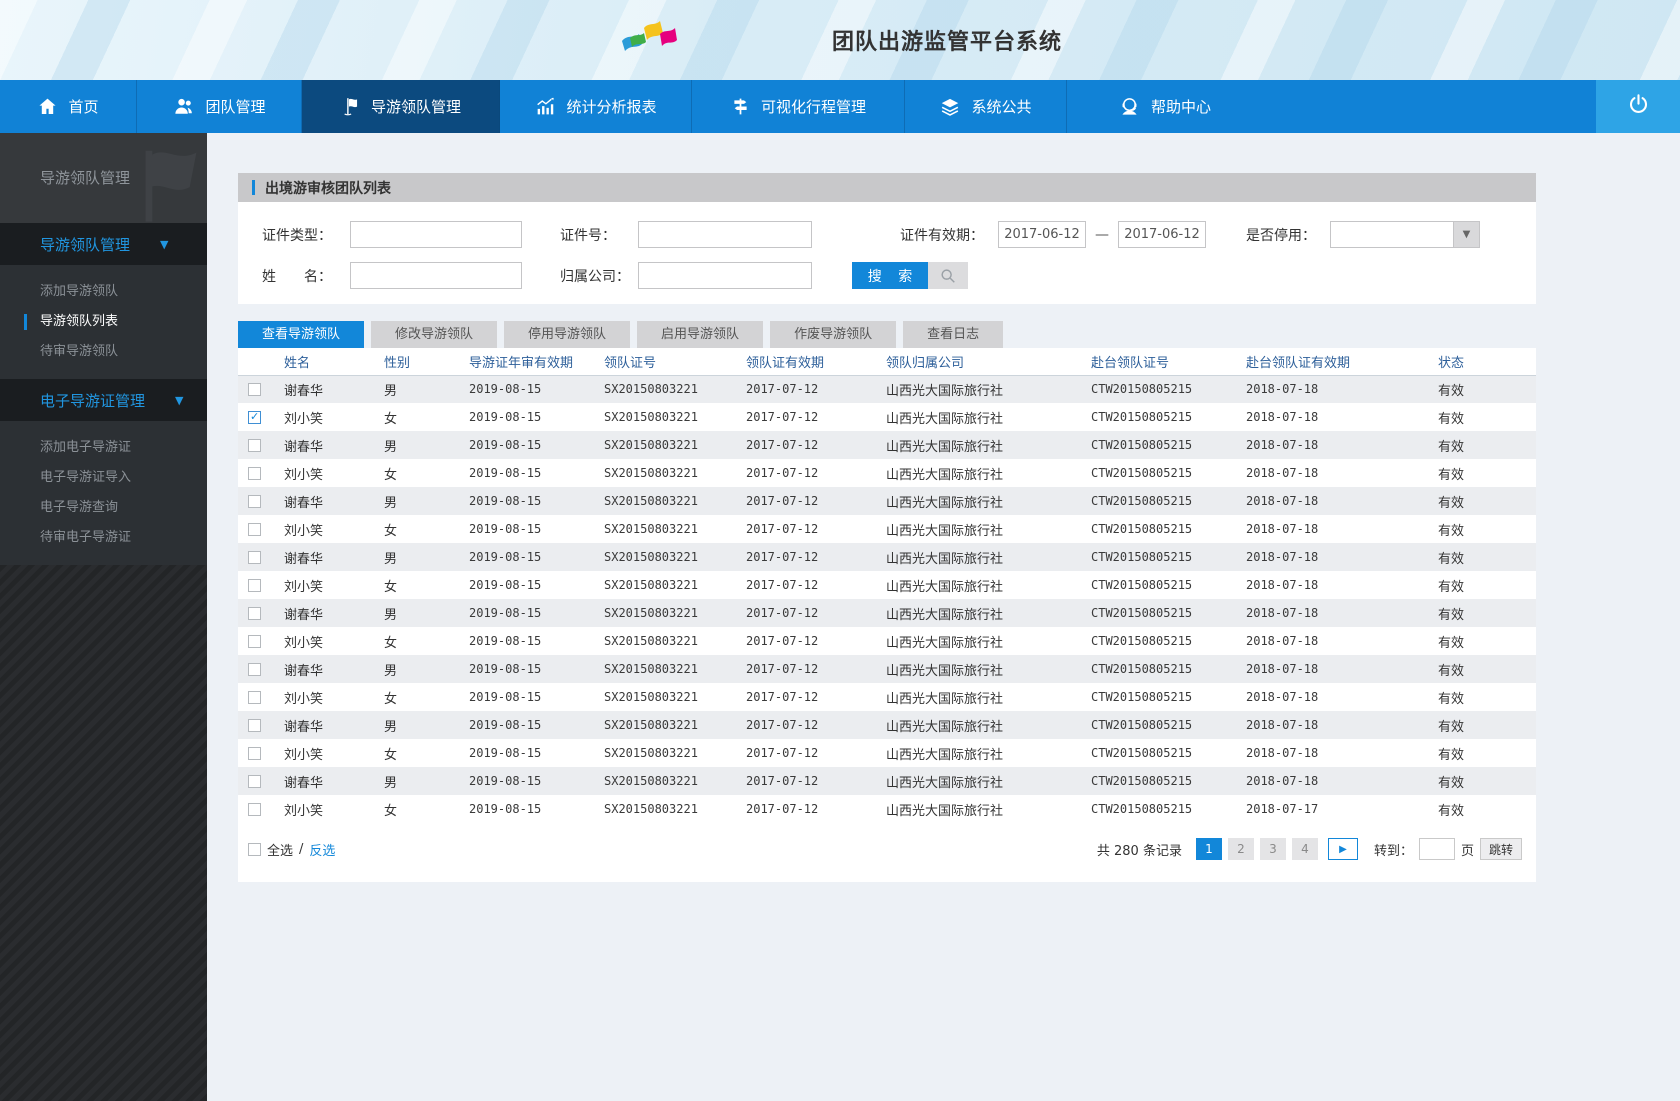 Image resolution: width=1680 pixels, height=1101 pixels. Describe the element at coordinates (725, 275) in the screenshot. I see `company-input` at that location.